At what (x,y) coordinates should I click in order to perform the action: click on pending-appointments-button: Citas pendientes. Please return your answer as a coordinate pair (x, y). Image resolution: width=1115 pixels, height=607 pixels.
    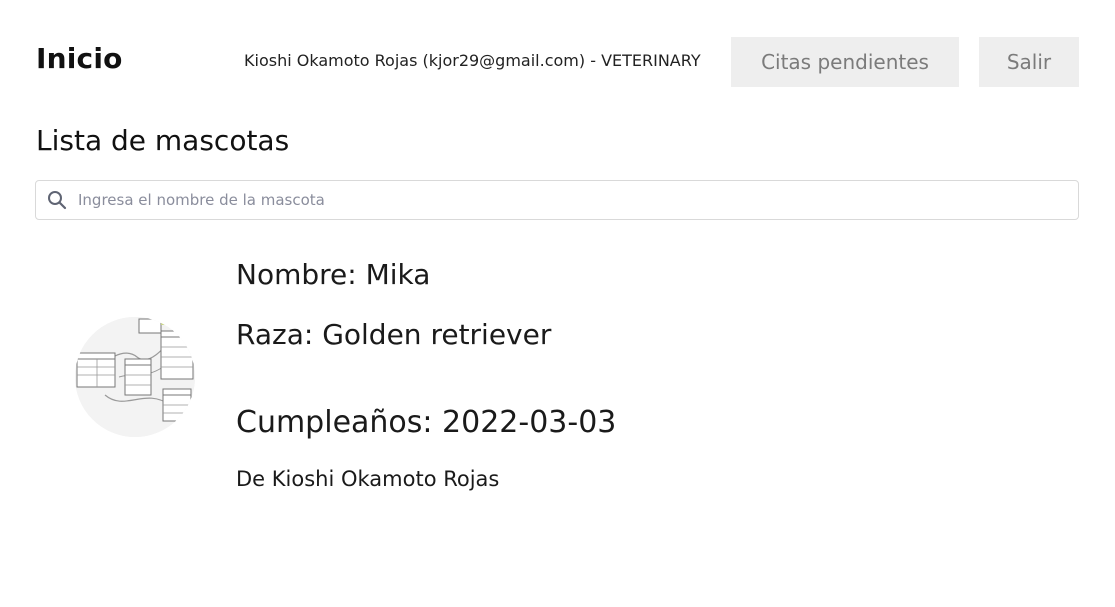
    Looking at the image, I should click on (845, 62).